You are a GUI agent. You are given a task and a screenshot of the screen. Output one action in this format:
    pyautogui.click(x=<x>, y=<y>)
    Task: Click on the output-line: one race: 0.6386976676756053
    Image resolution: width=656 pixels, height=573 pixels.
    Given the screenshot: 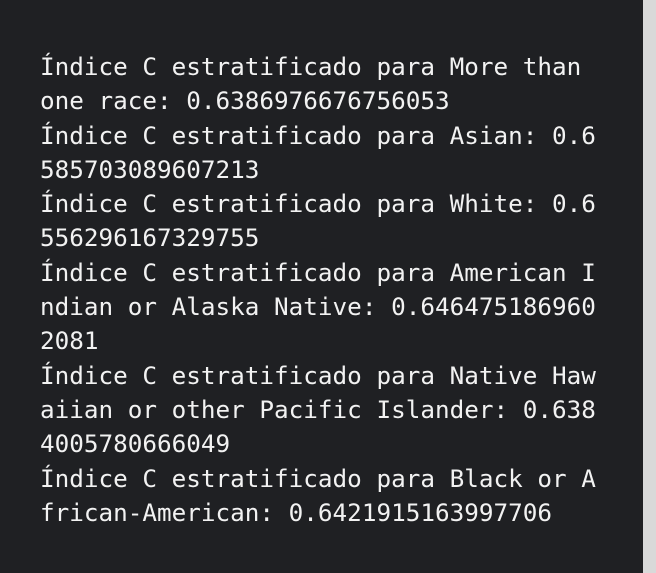 What is the action you would take?
    pyautogui.click(x=245, y=101)
    